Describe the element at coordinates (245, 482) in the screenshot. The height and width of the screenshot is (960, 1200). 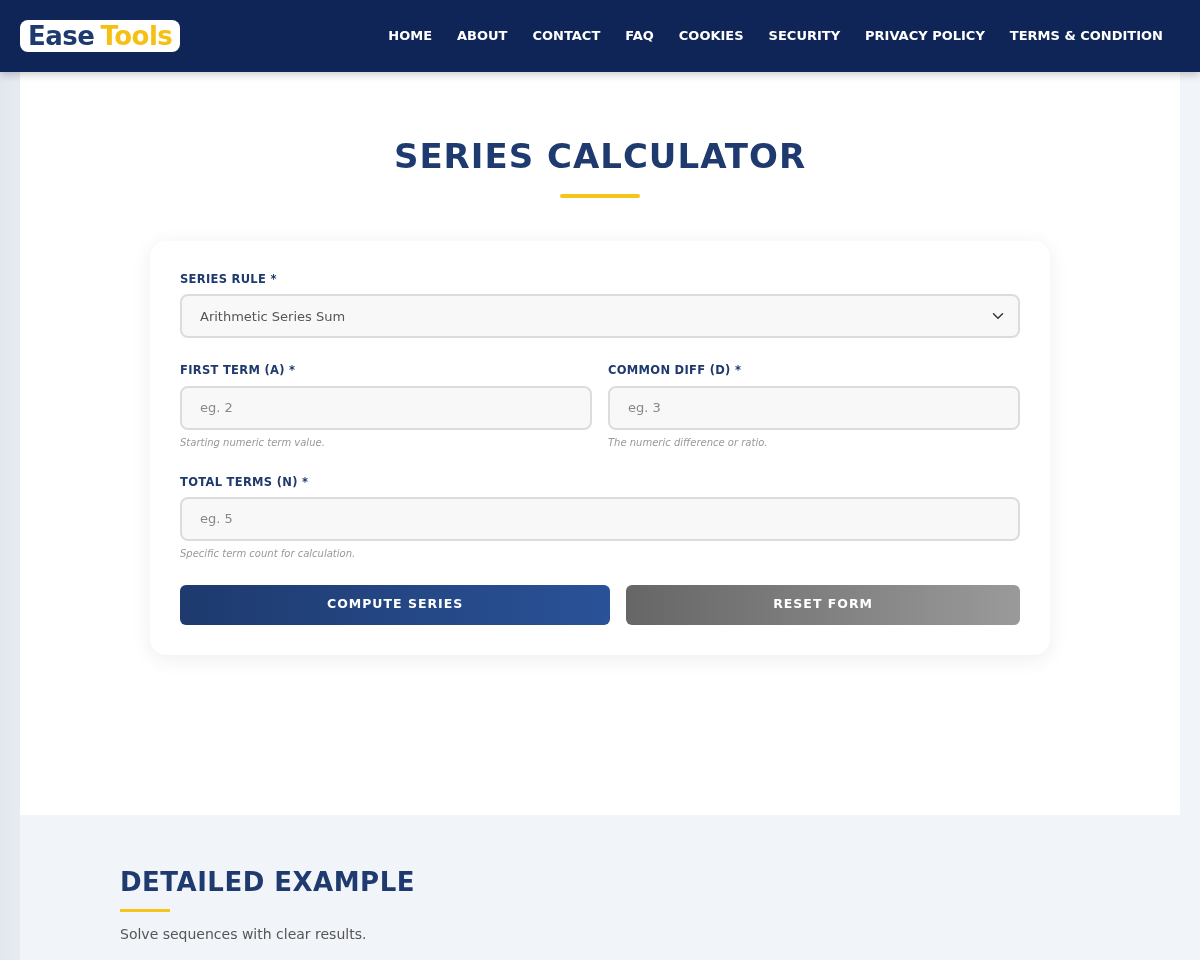
I see `field-label: TOTAL TERMS (N) *` at that location.